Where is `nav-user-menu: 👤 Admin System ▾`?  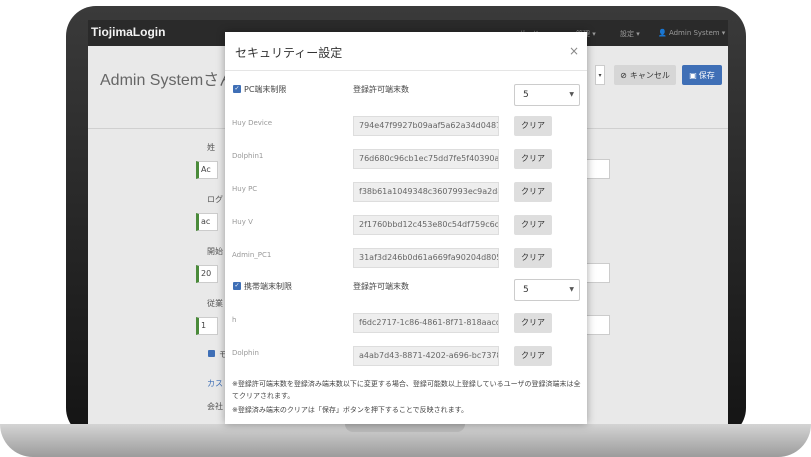 nav-user-menu: 👤 Admin System ▾ is located at coordinates (691, 33).